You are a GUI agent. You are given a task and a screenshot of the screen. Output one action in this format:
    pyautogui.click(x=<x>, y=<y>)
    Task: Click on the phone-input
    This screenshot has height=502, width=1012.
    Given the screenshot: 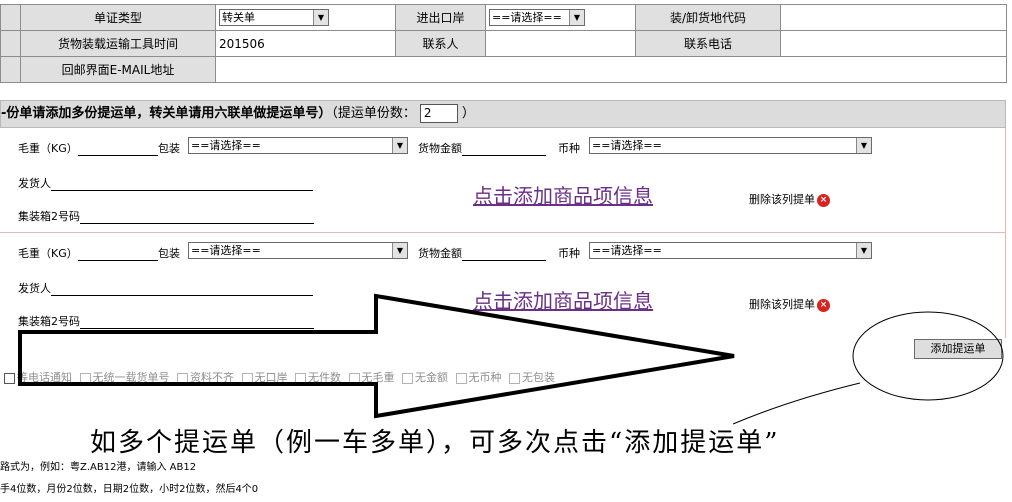 What is the action you would take?
    pyautogui.click(x=893, y=43)
    